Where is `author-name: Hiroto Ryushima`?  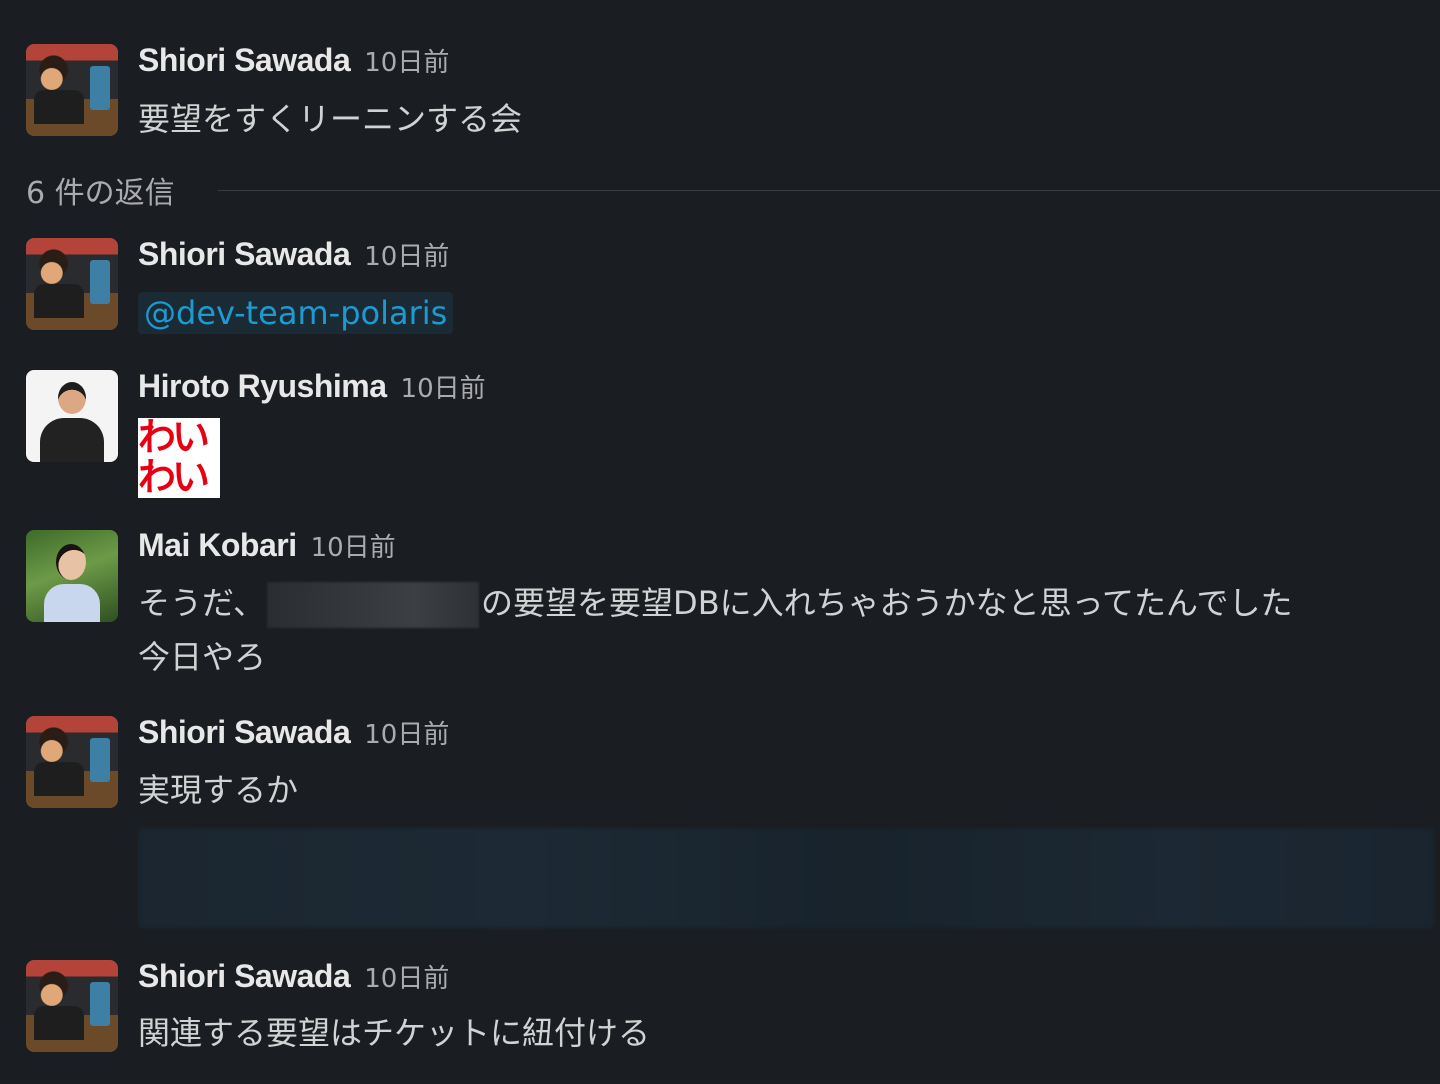
author-name: Hiroto Ryushima is located at coordinates (262, 386).